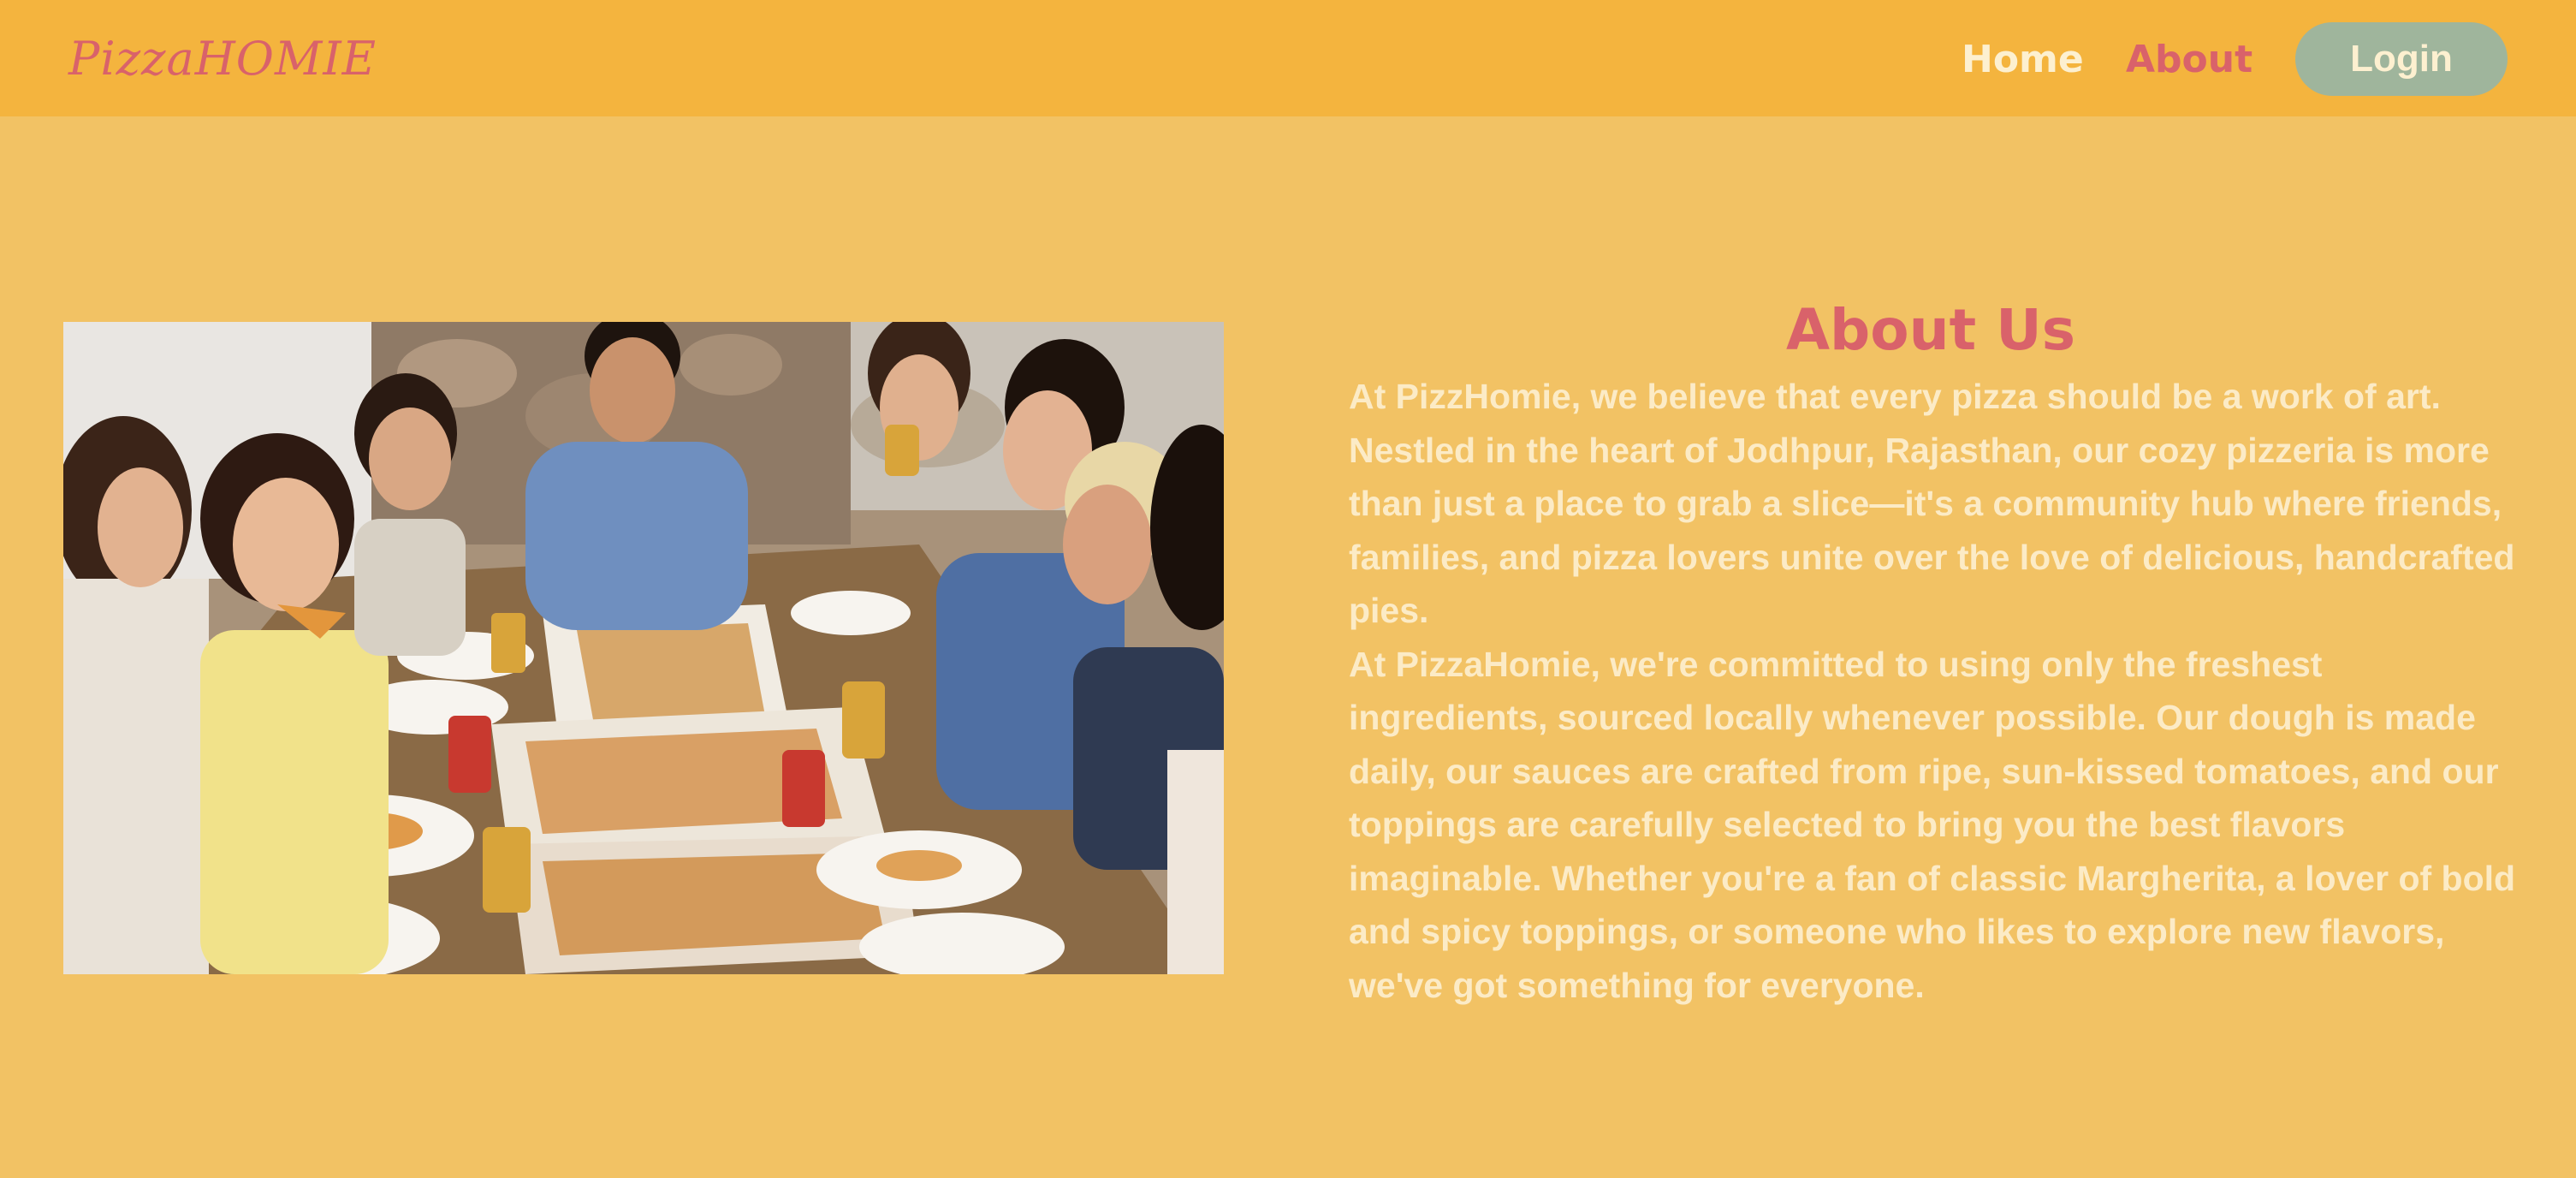  What do you see at coordinates (1930, 330) in the screenshot?
I see `about-title: About Us` at bounding box center [1930, 330].